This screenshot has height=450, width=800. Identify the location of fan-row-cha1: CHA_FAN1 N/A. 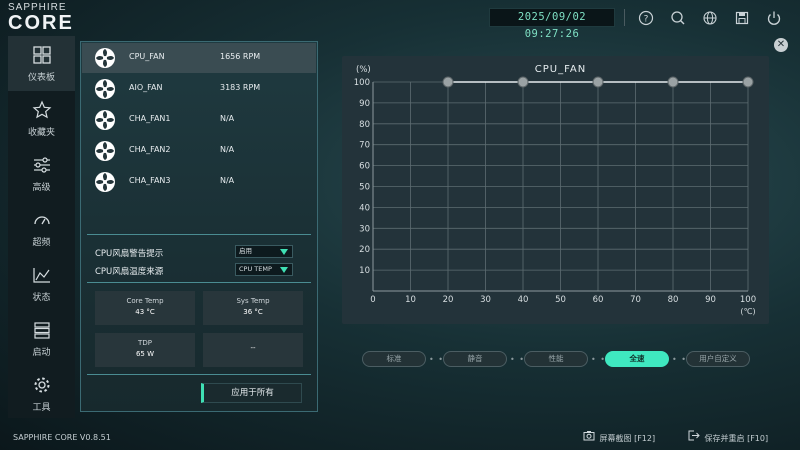
(199, 120).